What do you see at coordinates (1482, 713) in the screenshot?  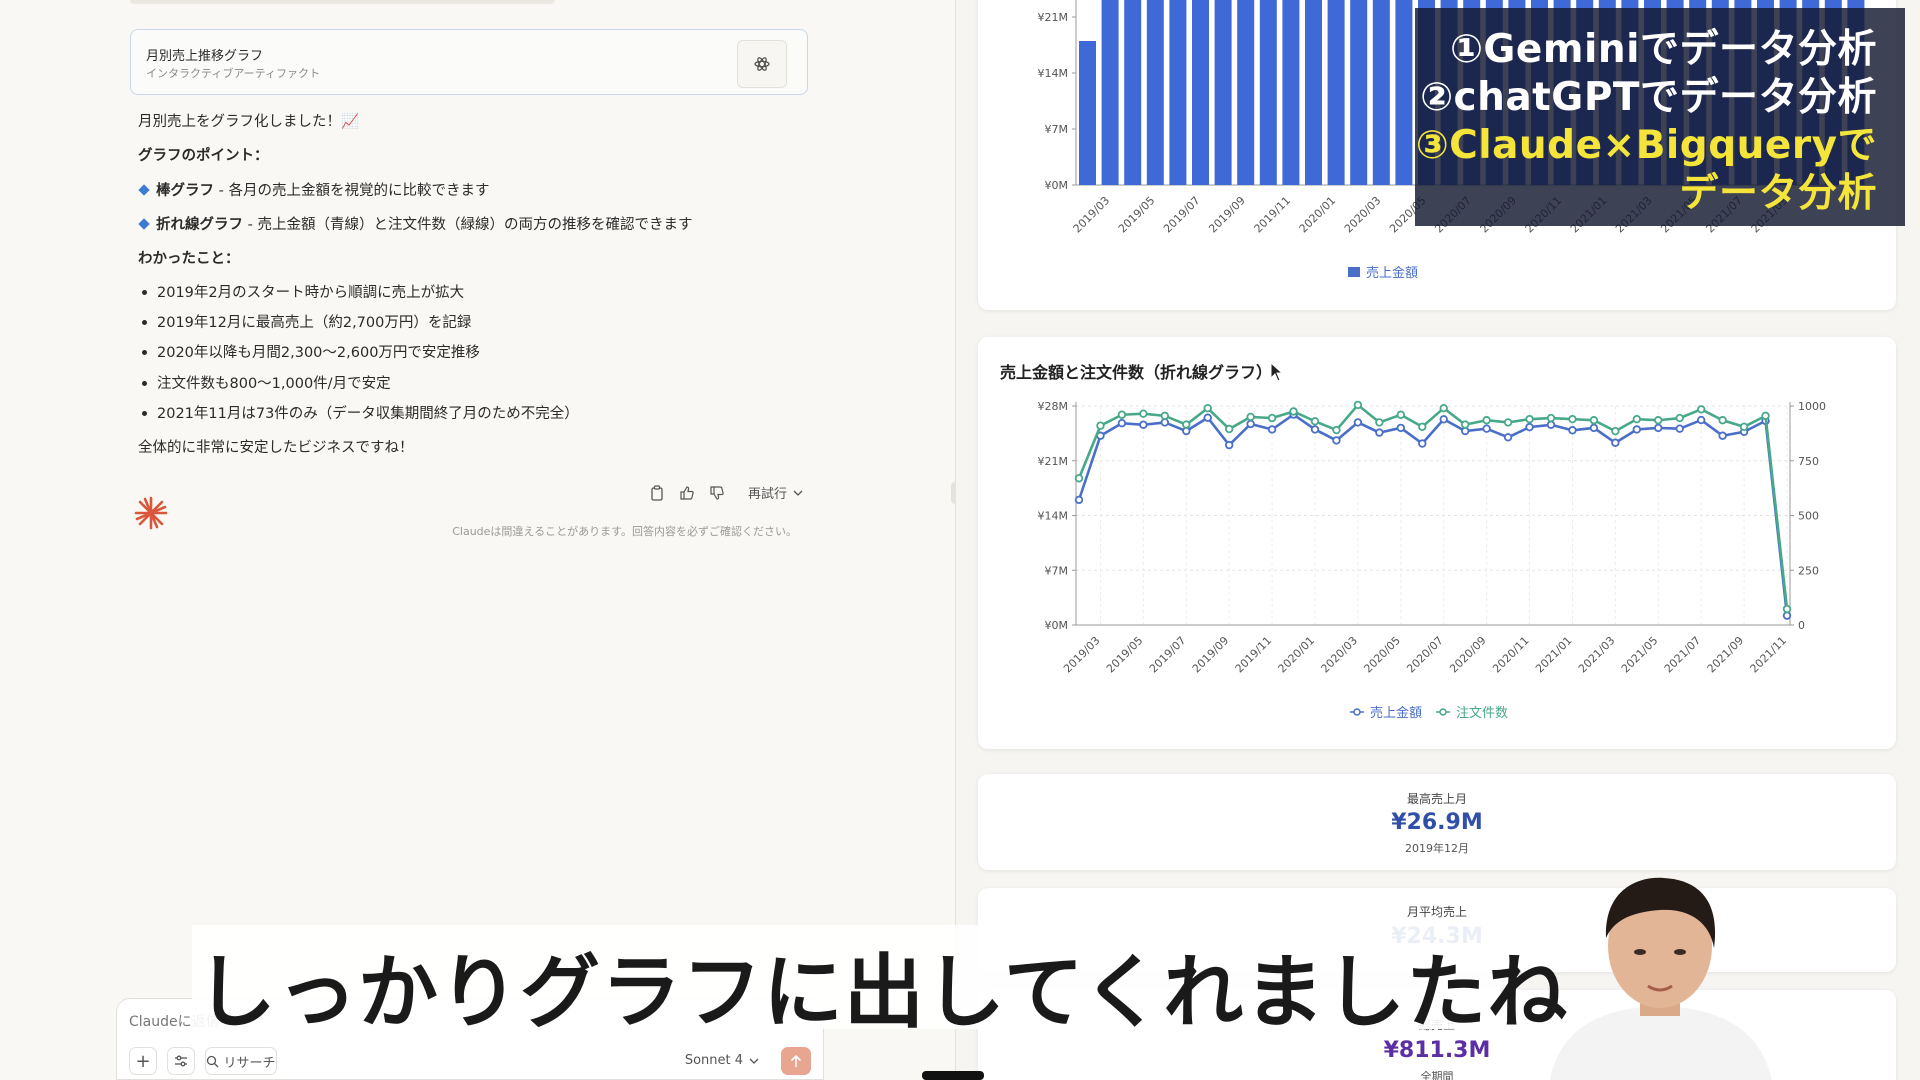 I see `legend-label-orders: 注文件数` at bounding box center [1482, 713].